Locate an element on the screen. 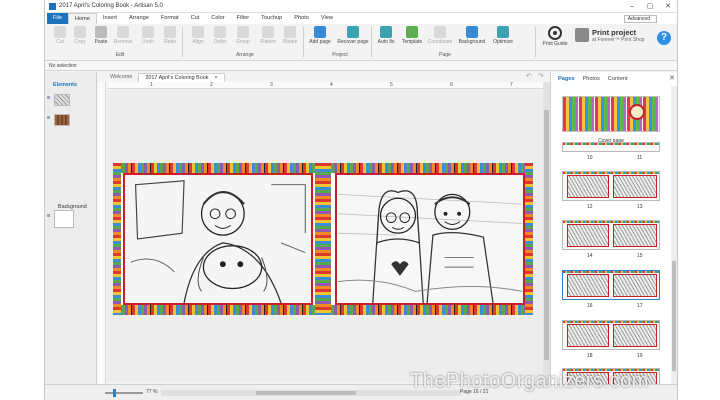  maximize-button: ▢ is located at coordinates (650, 6).